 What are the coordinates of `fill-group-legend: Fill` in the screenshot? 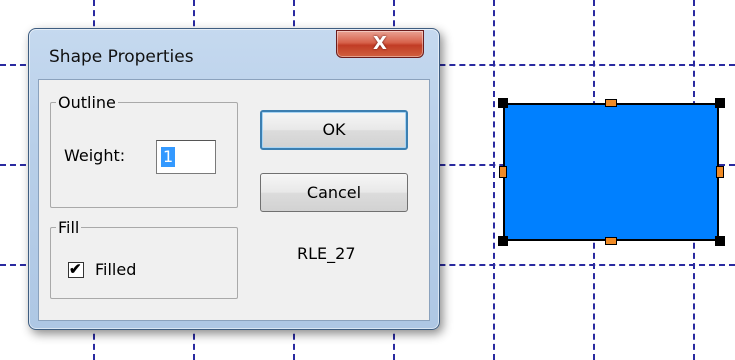 It's located at (69, 227).